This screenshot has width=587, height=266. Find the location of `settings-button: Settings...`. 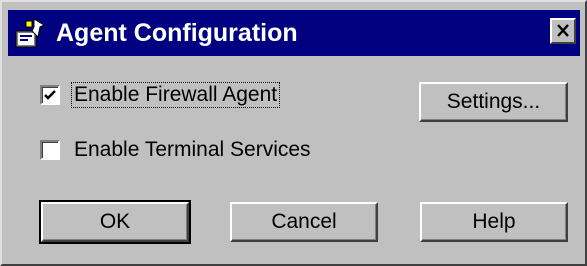

settings-button: Settings... is located at coordinates (493, 102).